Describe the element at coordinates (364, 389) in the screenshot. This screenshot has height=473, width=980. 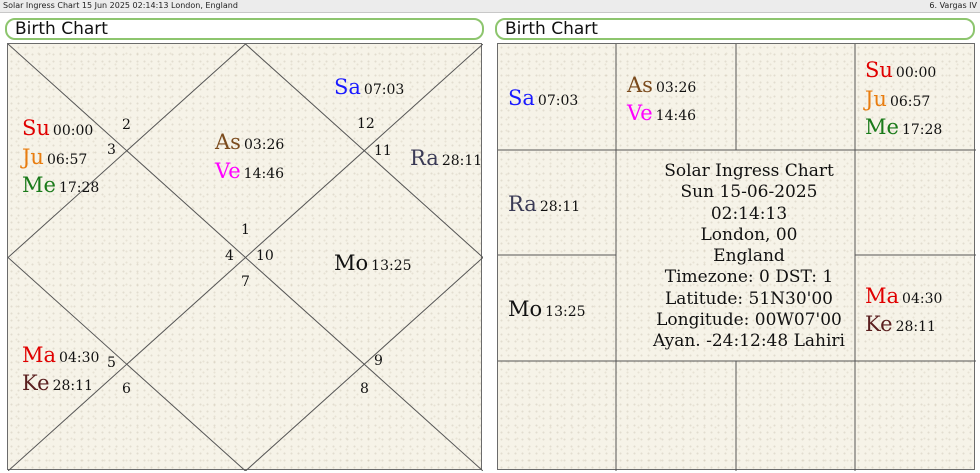
I see `house-number-8: 8` at that location.